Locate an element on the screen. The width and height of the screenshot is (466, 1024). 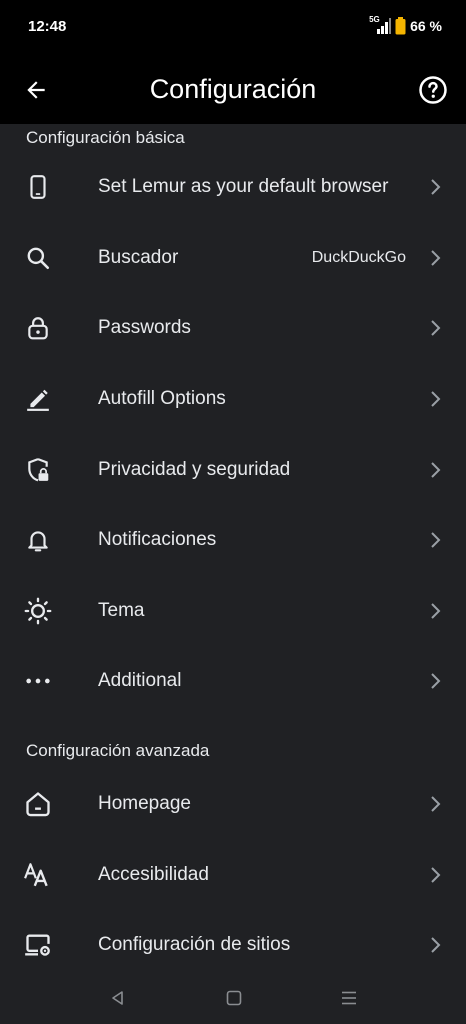
setting-label: Buscador is located at coordinates (138, 257).